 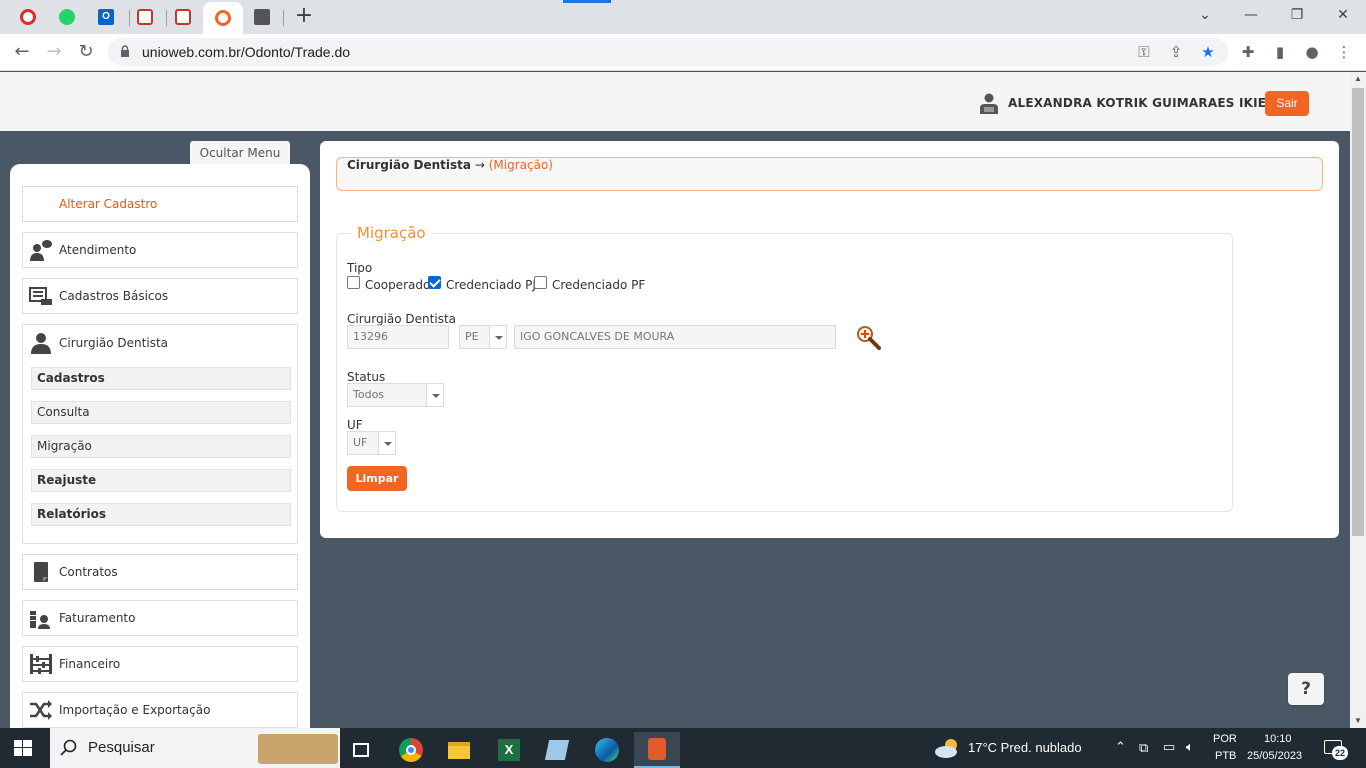 What do you see at coordinates (989, 103) in the screenshot?
I see `user-icon` at bounding box center [989, 103].